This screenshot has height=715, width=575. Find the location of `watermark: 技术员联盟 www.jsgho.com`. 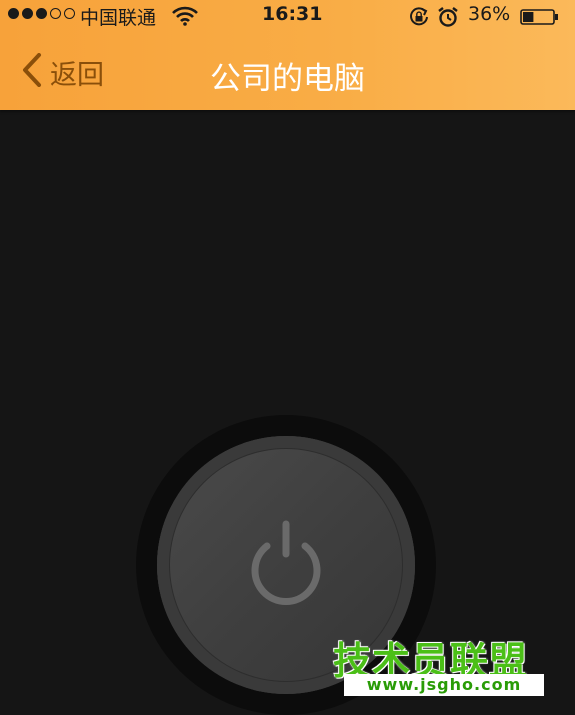

watermark: 技术员联盟 www.jsgho.com is located at coordinates (450, 663).